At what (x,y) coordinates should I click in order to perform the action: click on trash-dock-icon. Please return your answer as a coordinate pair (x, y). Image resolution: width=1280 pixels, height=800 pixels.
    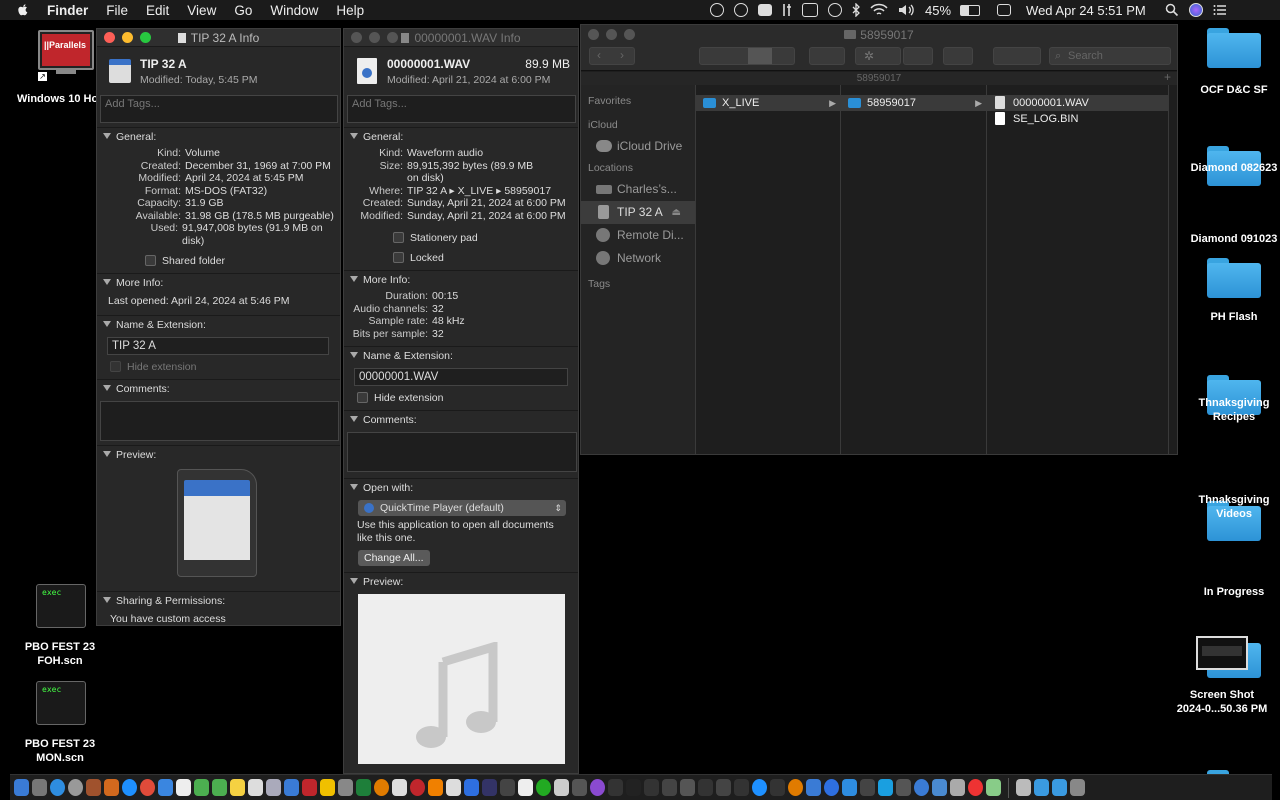
    Looking at the image, I should click on (1077, 787).